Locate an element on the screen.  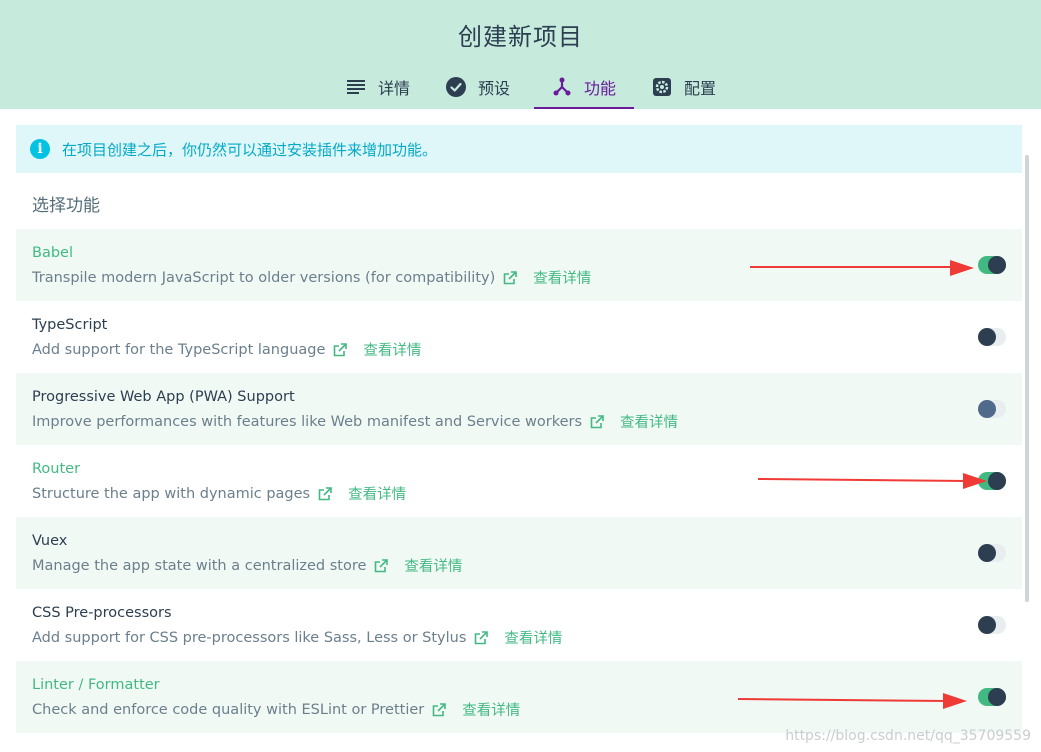
feature-description-text: Add support for the TypeScript language is located at coordinates (179, 349).